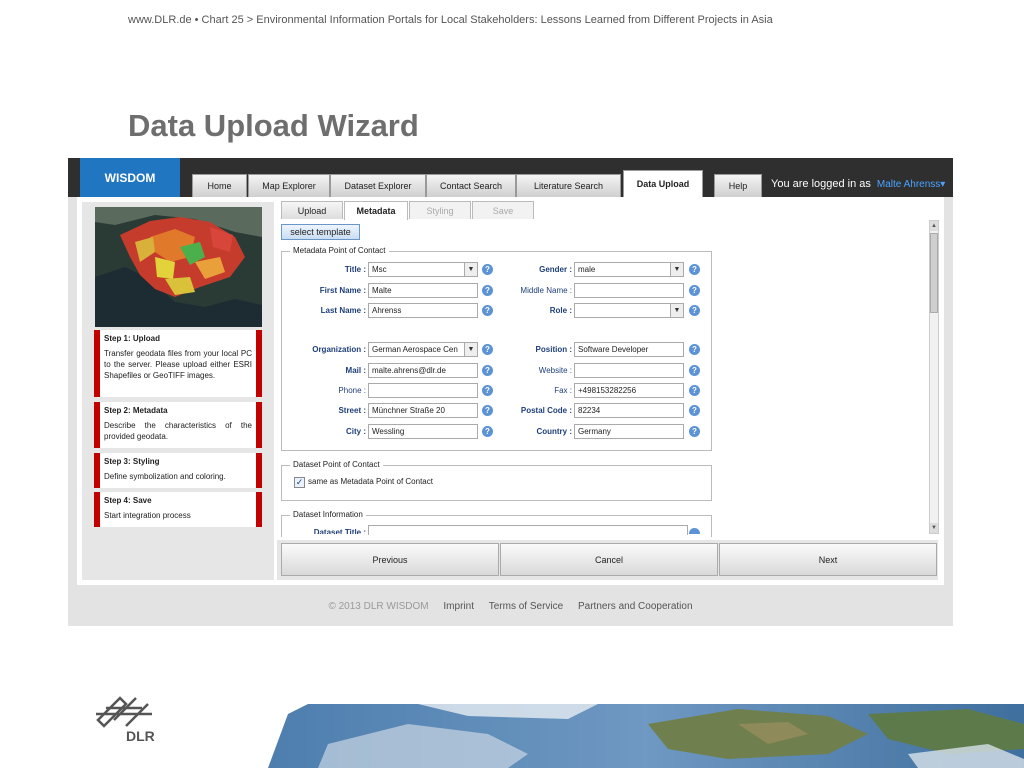 The image size is (1024, 768). Describe the element at coordinates (934, 377) in the screenshot. I see `form-scrollbar: ▲ ▼` at that location.